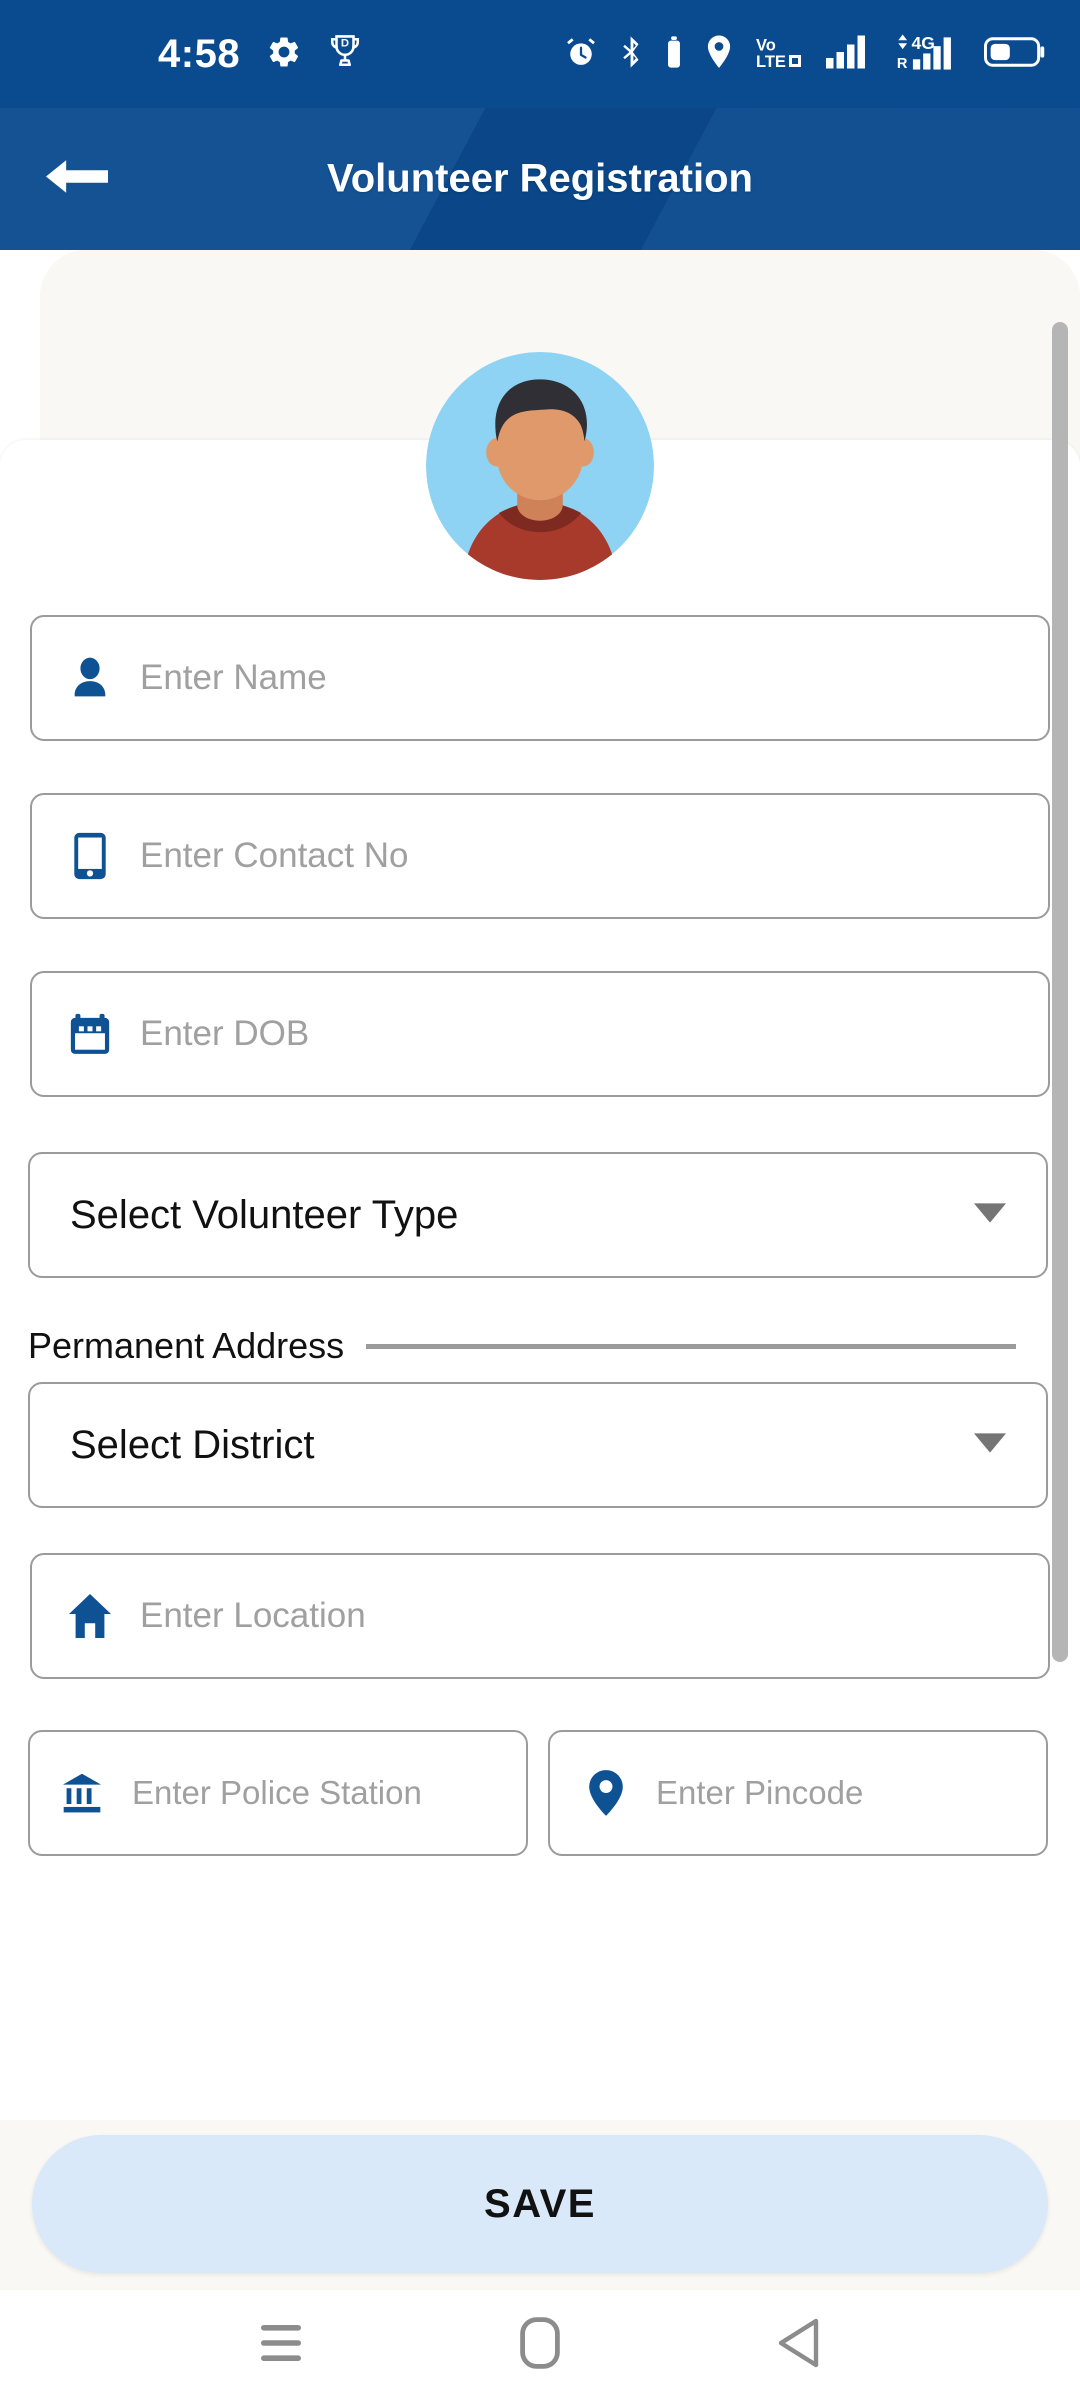 The width and height of the screenshot is (1080, 2400). What do you see at coordinates (798, 2342) in the screenshot?
I see `back-triangle-icon` at bounding box center [798, 2342].